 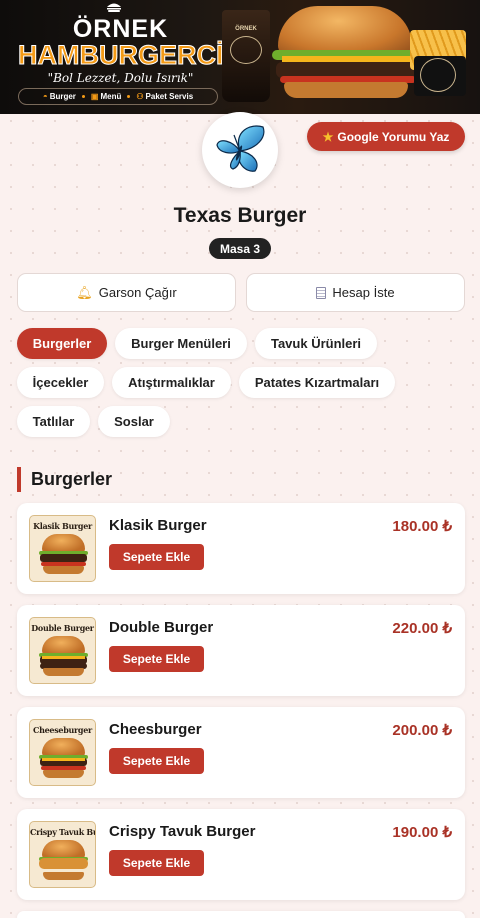 What do you see at coordinates (140, 96) in the screenshot?
I see `scooter-icon: ⚇` at bounding box center [140, 96].